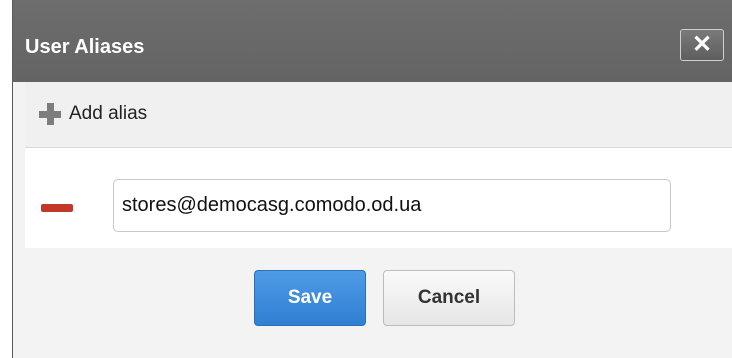 The height and width of the screenshot is (358, 732). What do you see at coordinates (449, 298) in the screenshot?
I see `cancel-button: Cancel` at bounding box center [449, 298].